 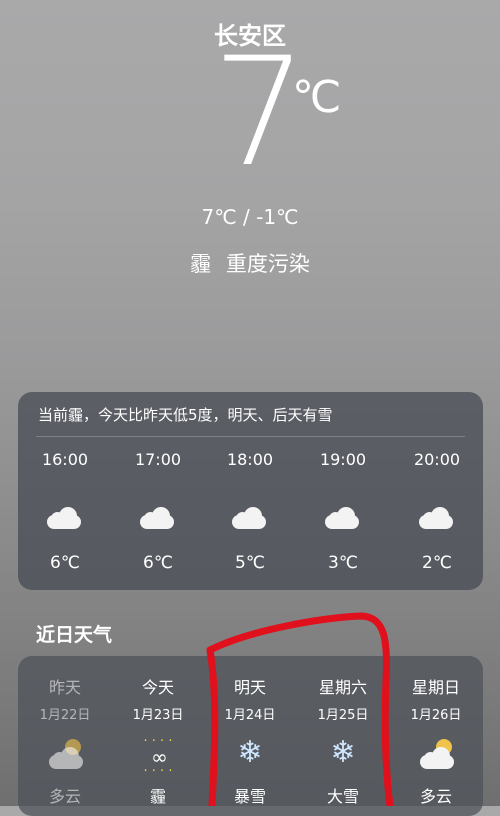 I want to click on hour-item: 18:00 5℃, so click(x=250, y=511).